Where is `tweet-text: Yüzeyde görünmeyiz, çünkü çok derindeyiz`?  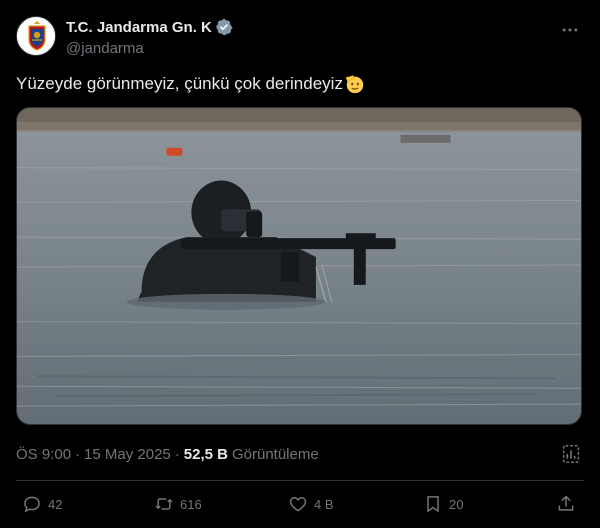 tweet-text: Yüzeyde görünmeyiz, çünkü çok derindeyiz is located at coordinates (191, 84).